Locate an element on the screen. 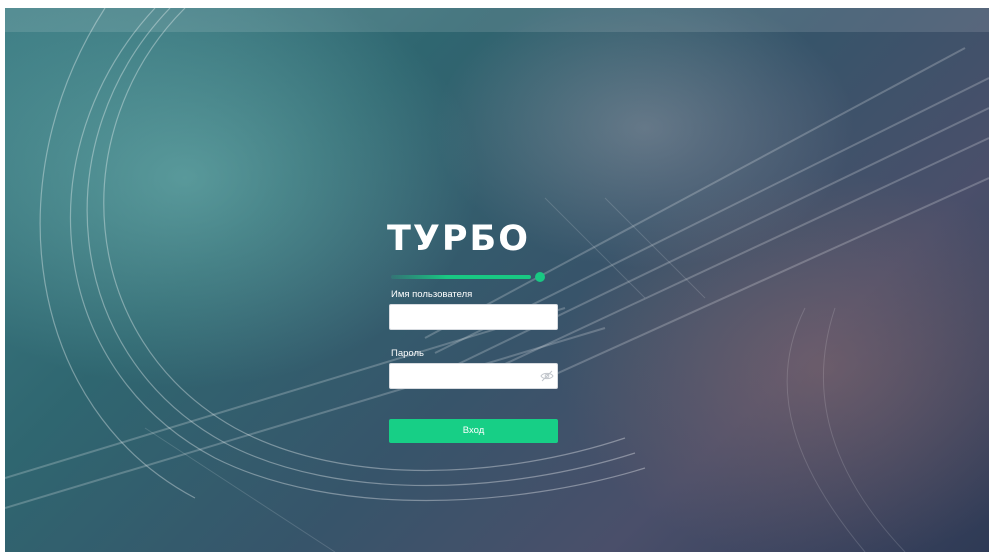 The width and height of the screenshot is (991, 552). username-input is located at coordinates (466, 316).